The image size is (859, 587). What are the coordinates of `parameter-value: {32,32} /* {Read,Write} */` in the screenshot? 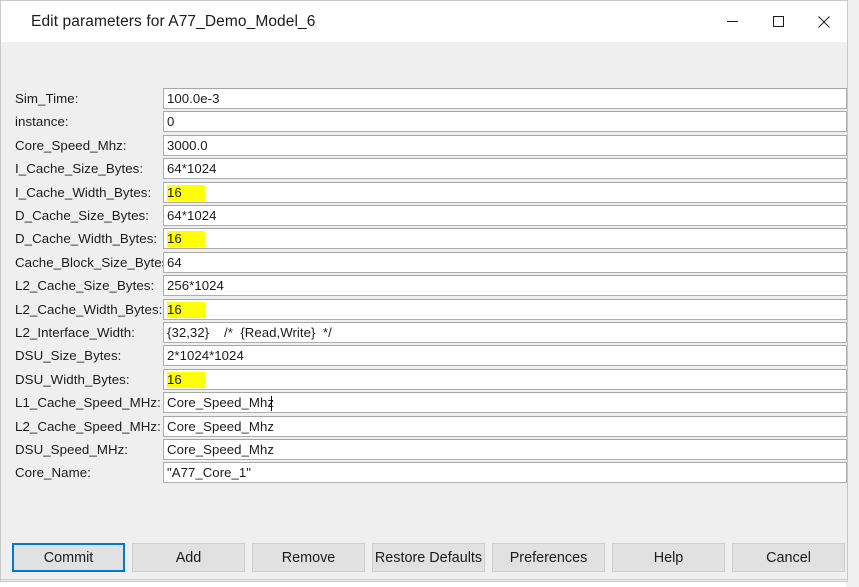 It's located at (249, 332).